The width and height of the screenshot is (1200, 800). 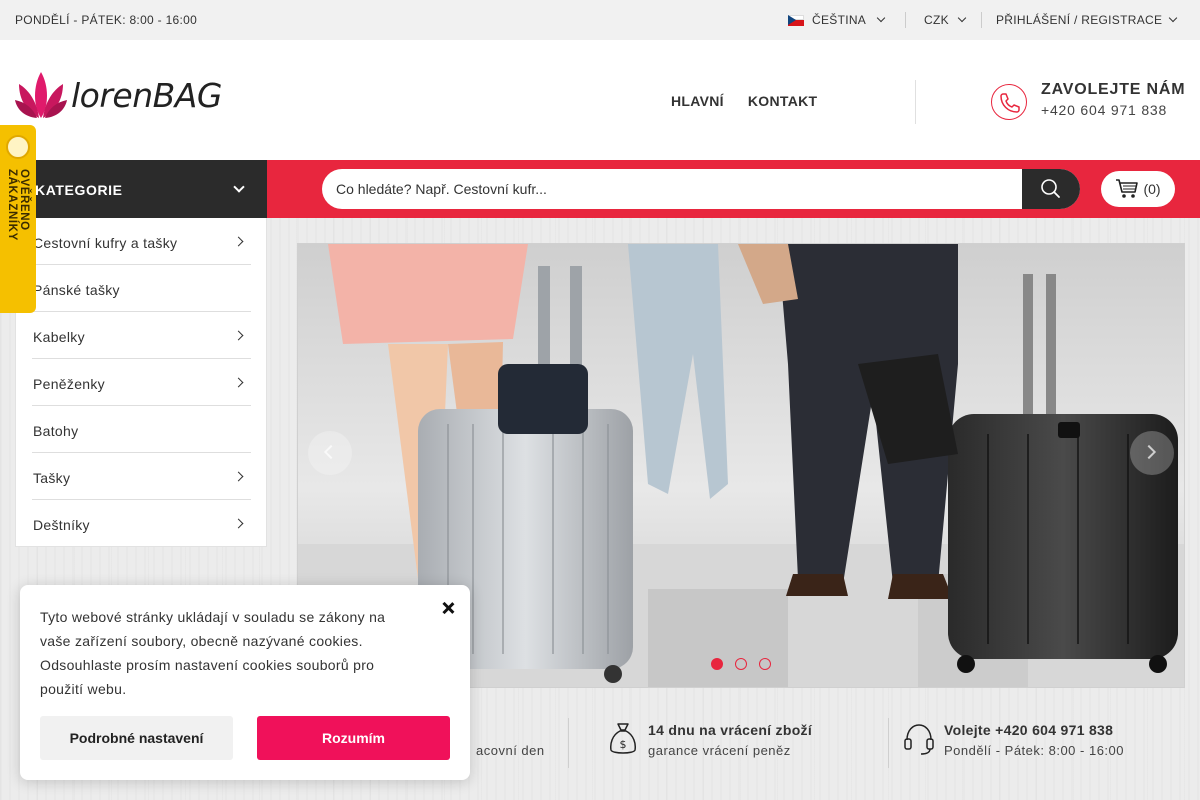 I want to click on logo: lorenBAG, so click(x=118, y=95).